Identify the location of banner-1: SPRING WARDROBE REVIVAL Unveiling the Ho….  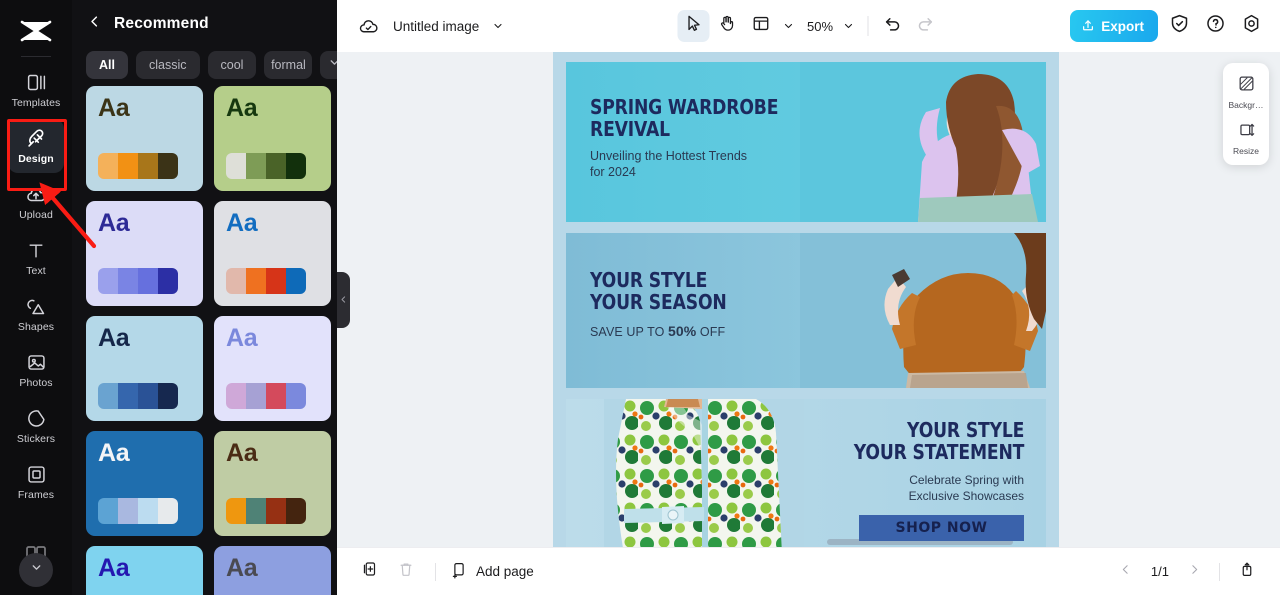
(806, 142).